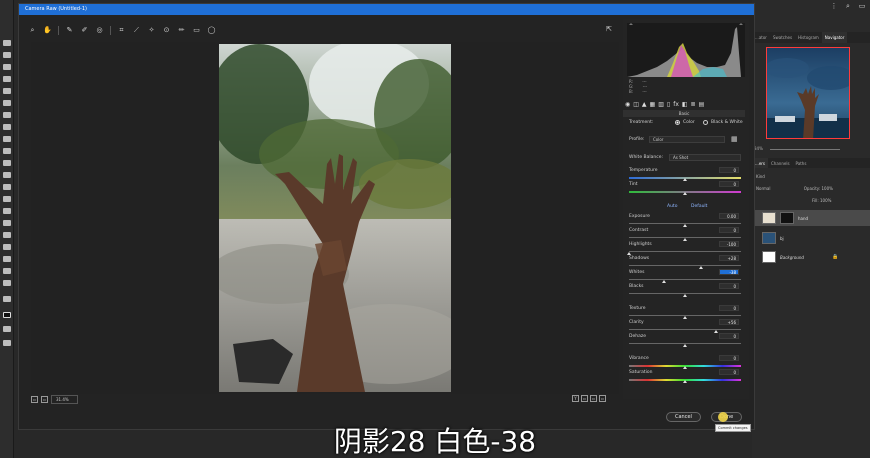 The image size is (870, 458). Describe the element at coordinates (835, 257) in the screenshot. I see `lock-icon: 🔒` at that location.